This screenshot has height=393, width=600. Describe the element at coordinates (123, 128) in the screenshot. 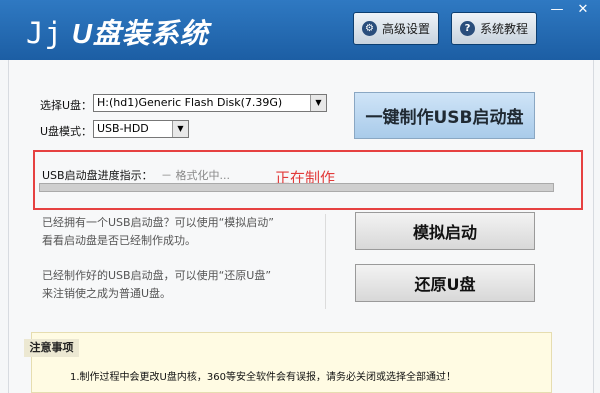

I see `usb-mode-value: USB-HDD` at that location.